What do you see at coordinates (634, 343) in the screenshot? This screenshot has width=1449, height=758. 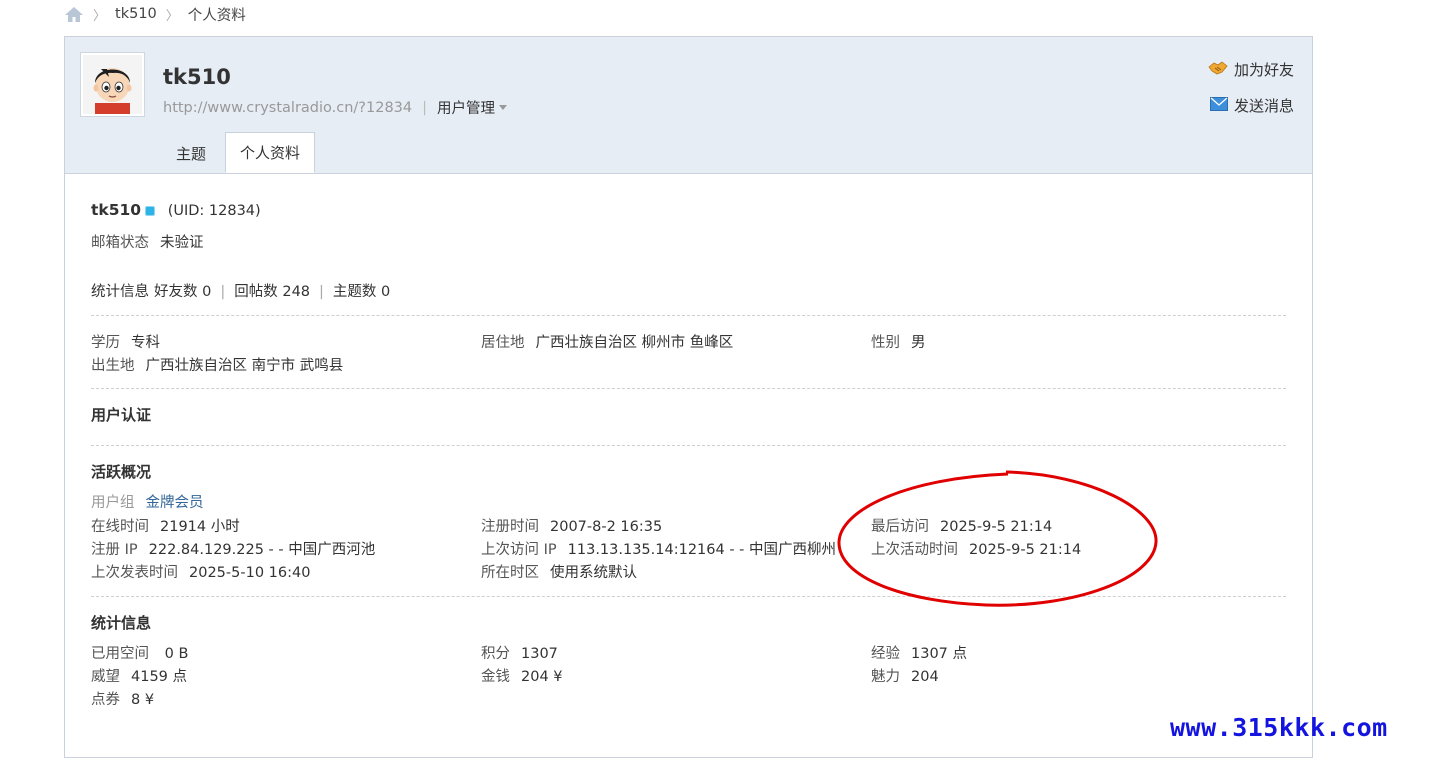 I see `residence-value: 广西壮族自治区 柳州市 鱼峰区` at bounding box center [634, 343].